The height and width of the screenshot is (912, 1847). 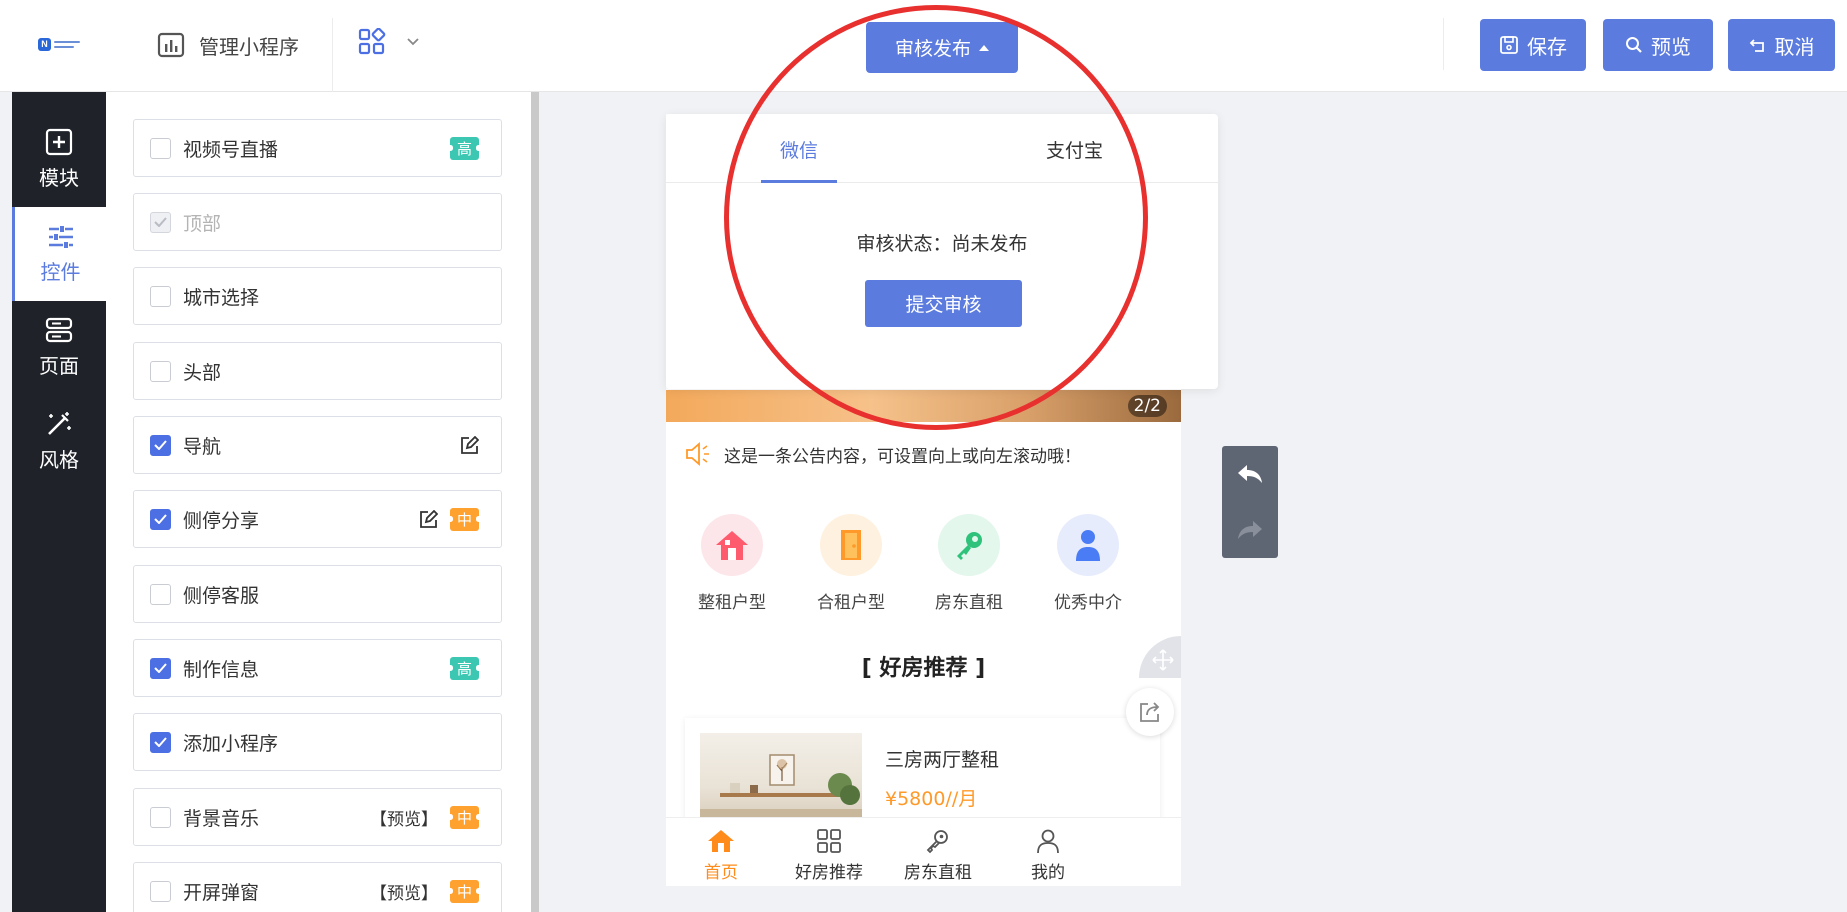 I want to click on nav-item-controls: 控件, so click(x=59, y=254).